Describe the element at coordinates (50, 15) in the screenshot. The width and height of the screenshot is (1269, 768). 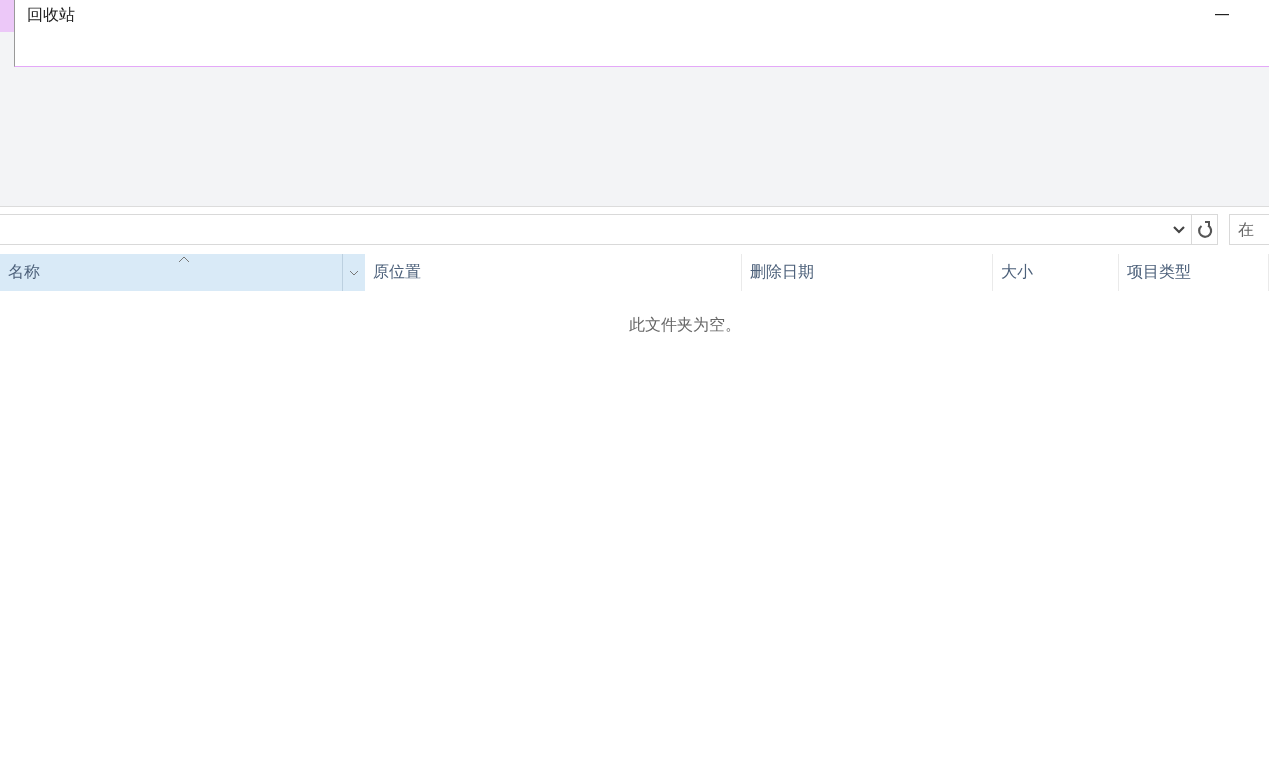
I see `window-title: 回收站` at that location.